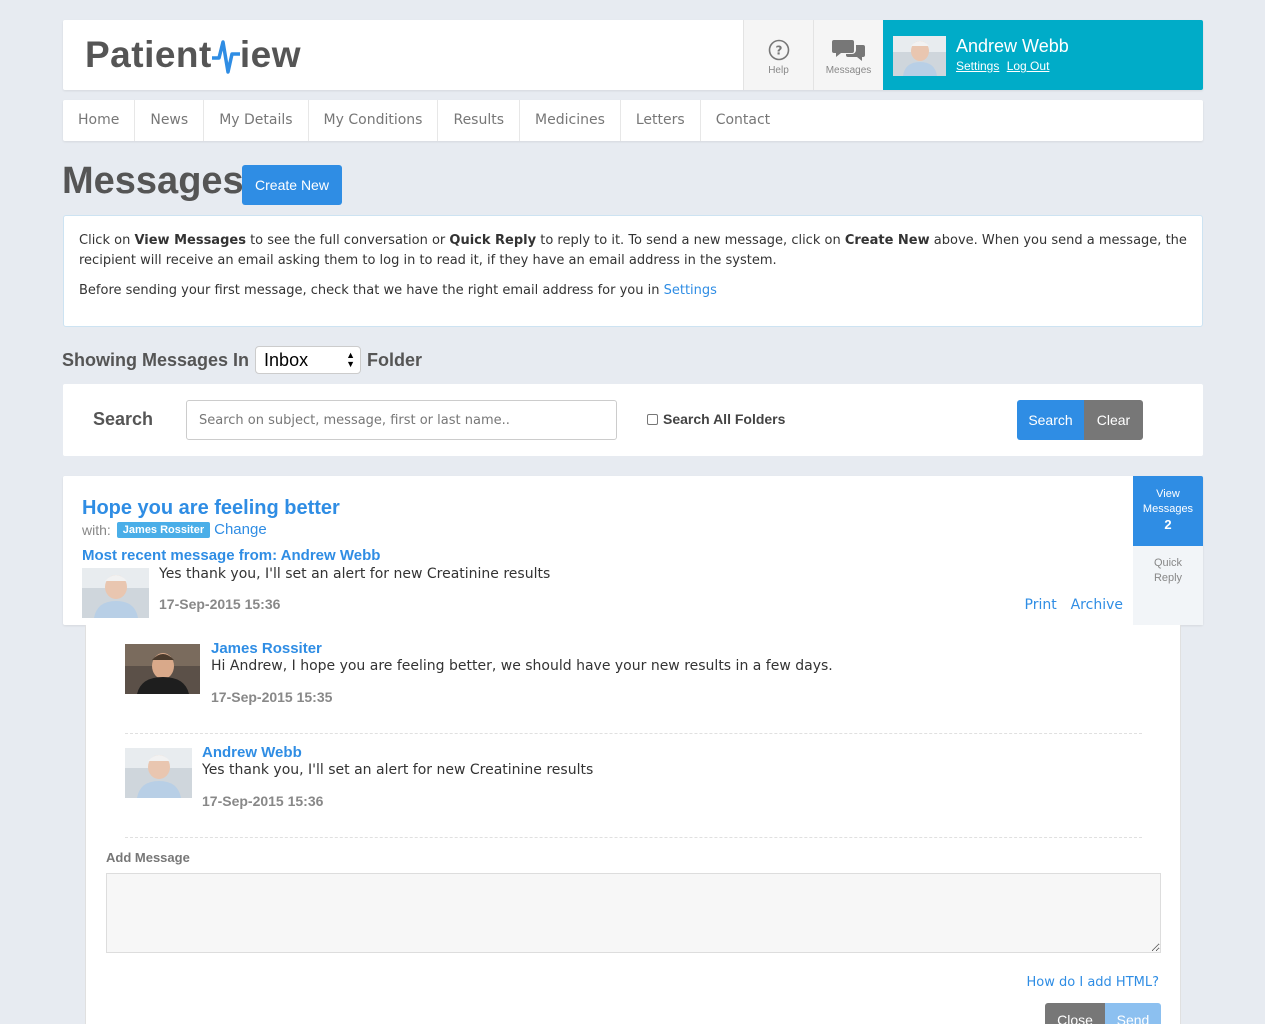 The image size is (1265, 1024). Describe the element at coordinates (170, 120) in the screenshot. I see `nav-item-news: News` at that location.